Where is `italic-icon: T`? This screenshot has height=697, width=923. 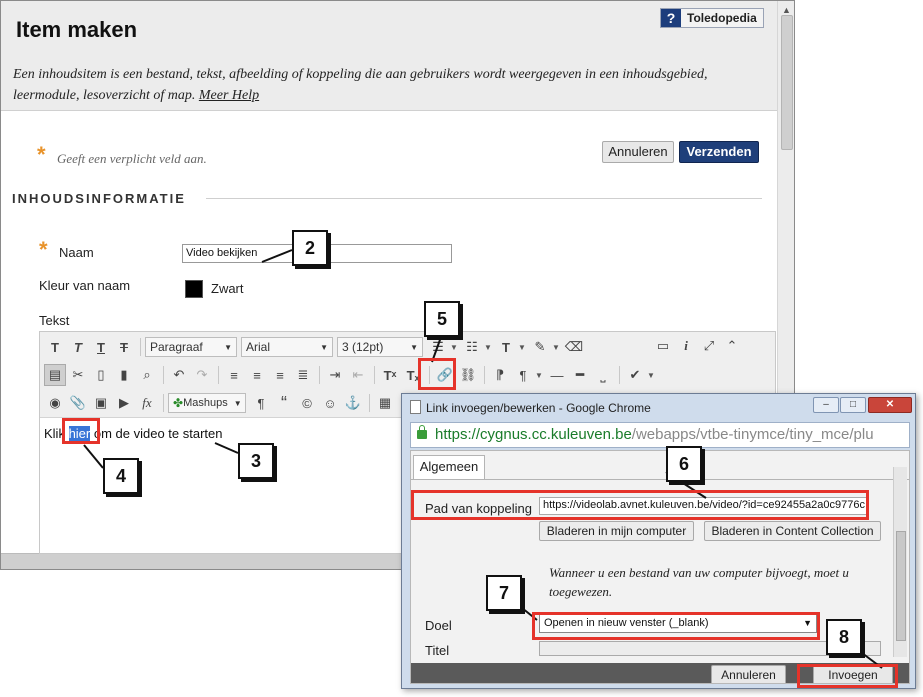 italic-icon: T is located at coordinates (78, 347).